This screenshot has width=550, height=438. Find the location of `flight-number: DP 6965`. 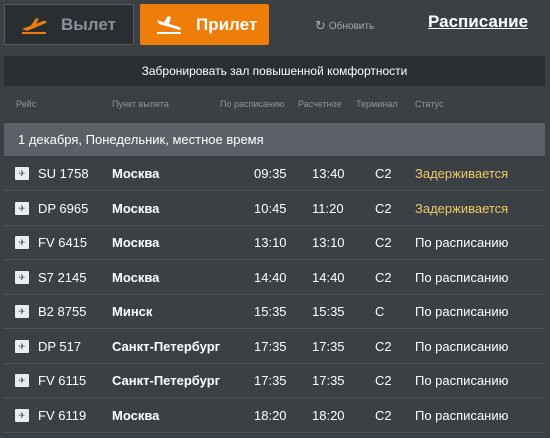

flight-number: DP 6965 is located at coordinates (63, 208).